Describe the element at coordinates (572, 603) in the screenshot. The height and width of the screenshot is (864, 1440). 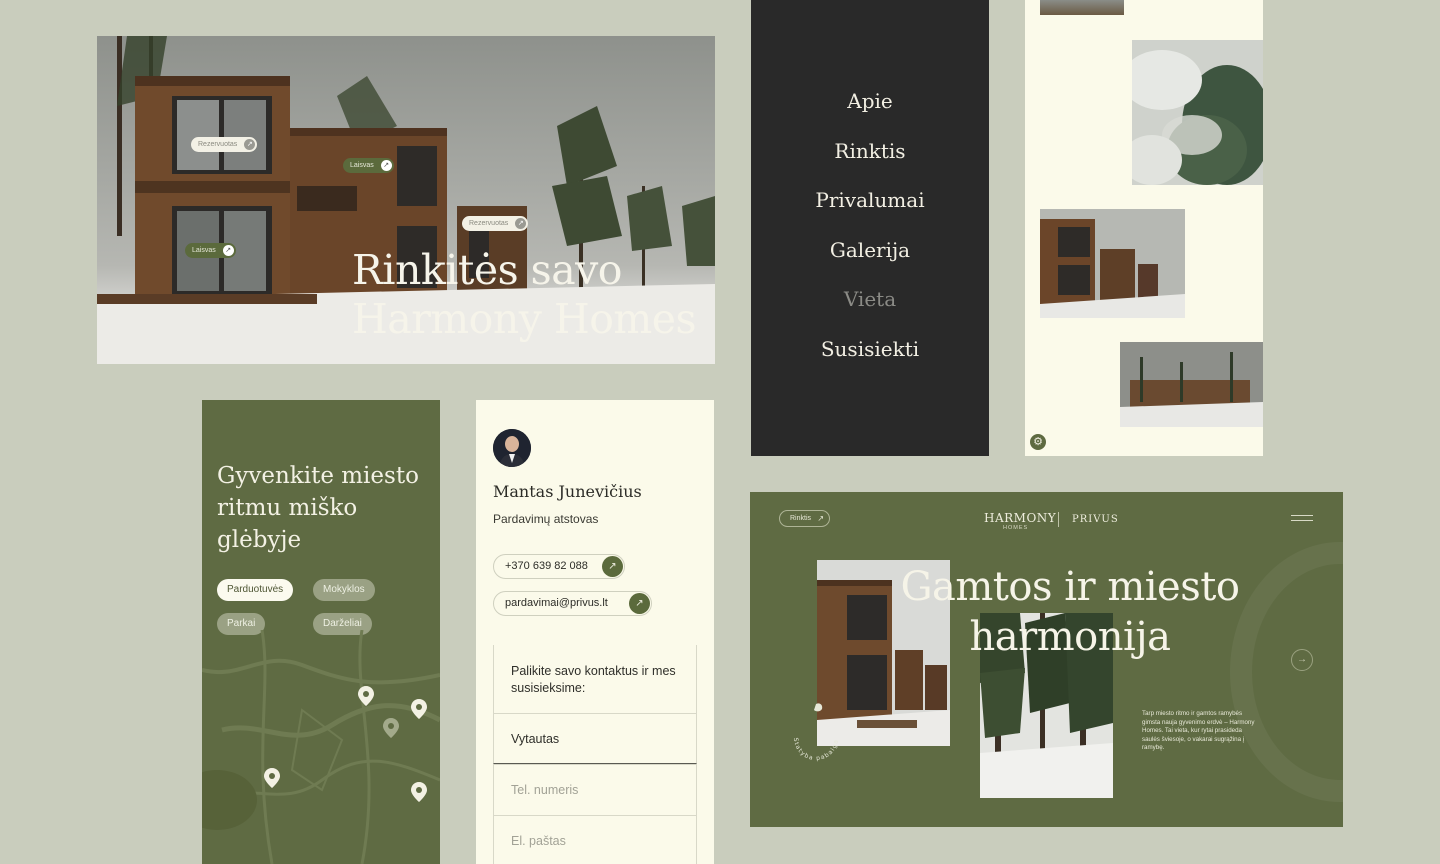
I see `email-link: pardavimai@privus.lt ↗` at that location.